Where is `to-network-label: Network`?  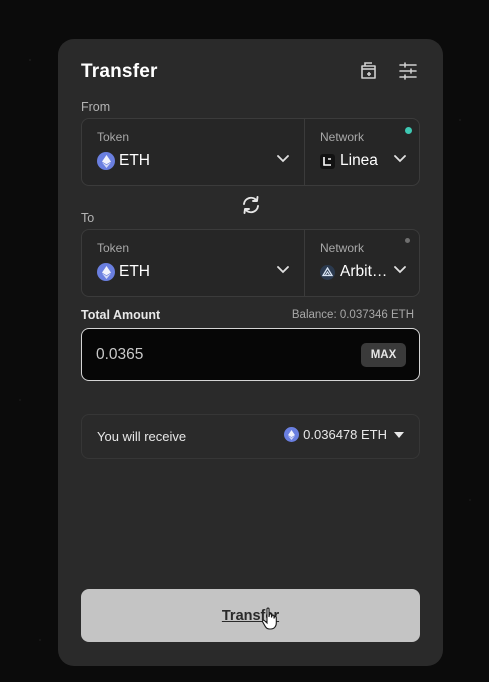
to-network-label: Network is located at coordinates (342, 248).